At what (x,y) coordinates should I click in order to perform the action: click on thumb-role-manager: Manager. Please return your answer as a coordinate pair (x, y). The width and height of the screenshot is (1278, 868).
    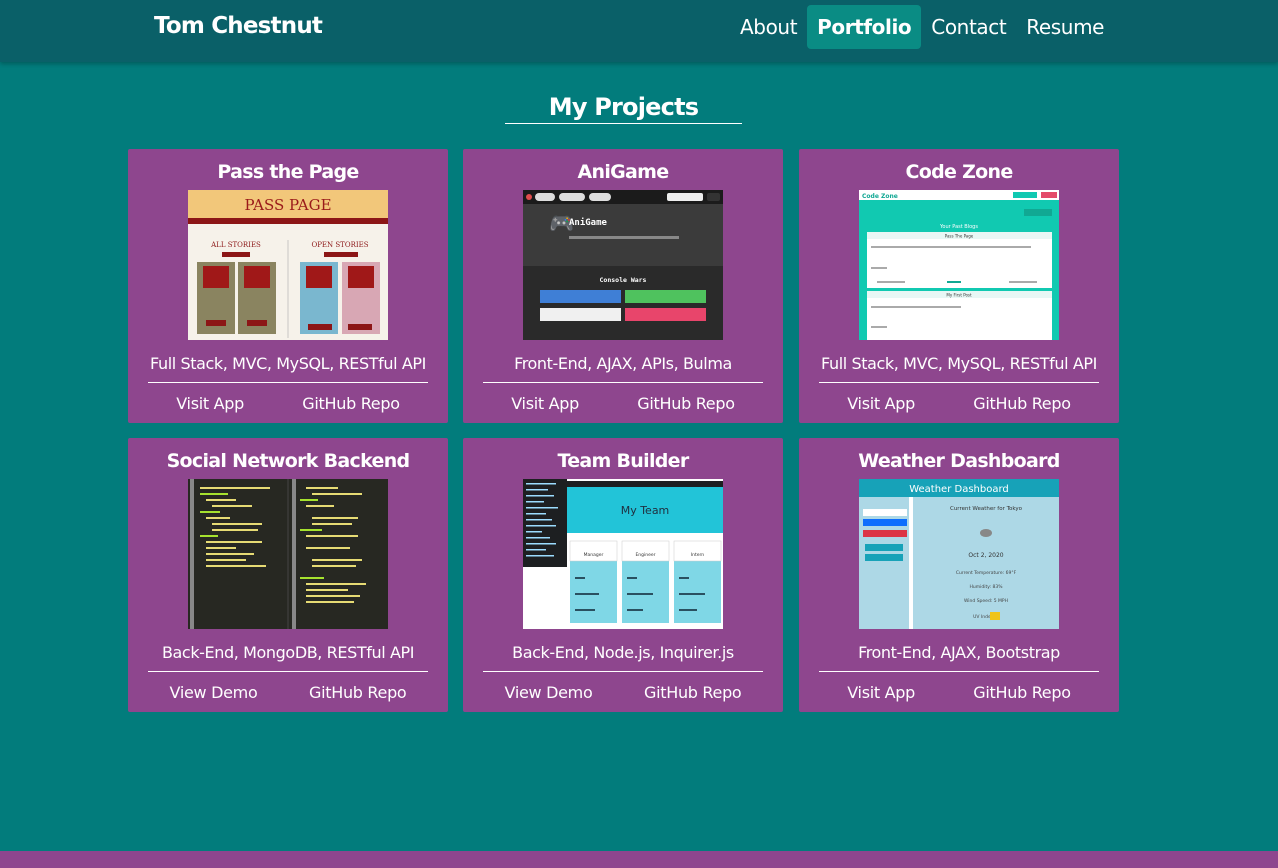
    Looking at the image, I should click on (594, 555).